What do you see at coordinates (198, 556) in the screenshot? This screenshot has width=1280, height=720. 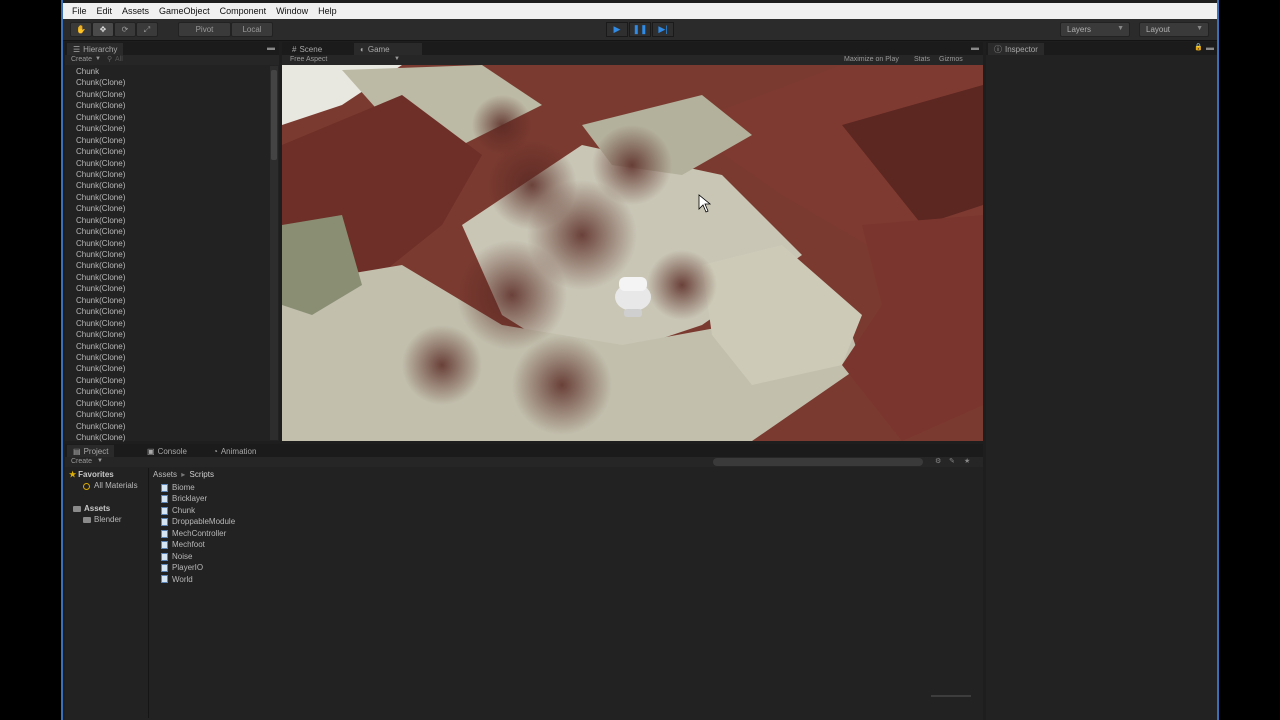 I see `script-file-item: Noise` at bounding box center [198, 556].